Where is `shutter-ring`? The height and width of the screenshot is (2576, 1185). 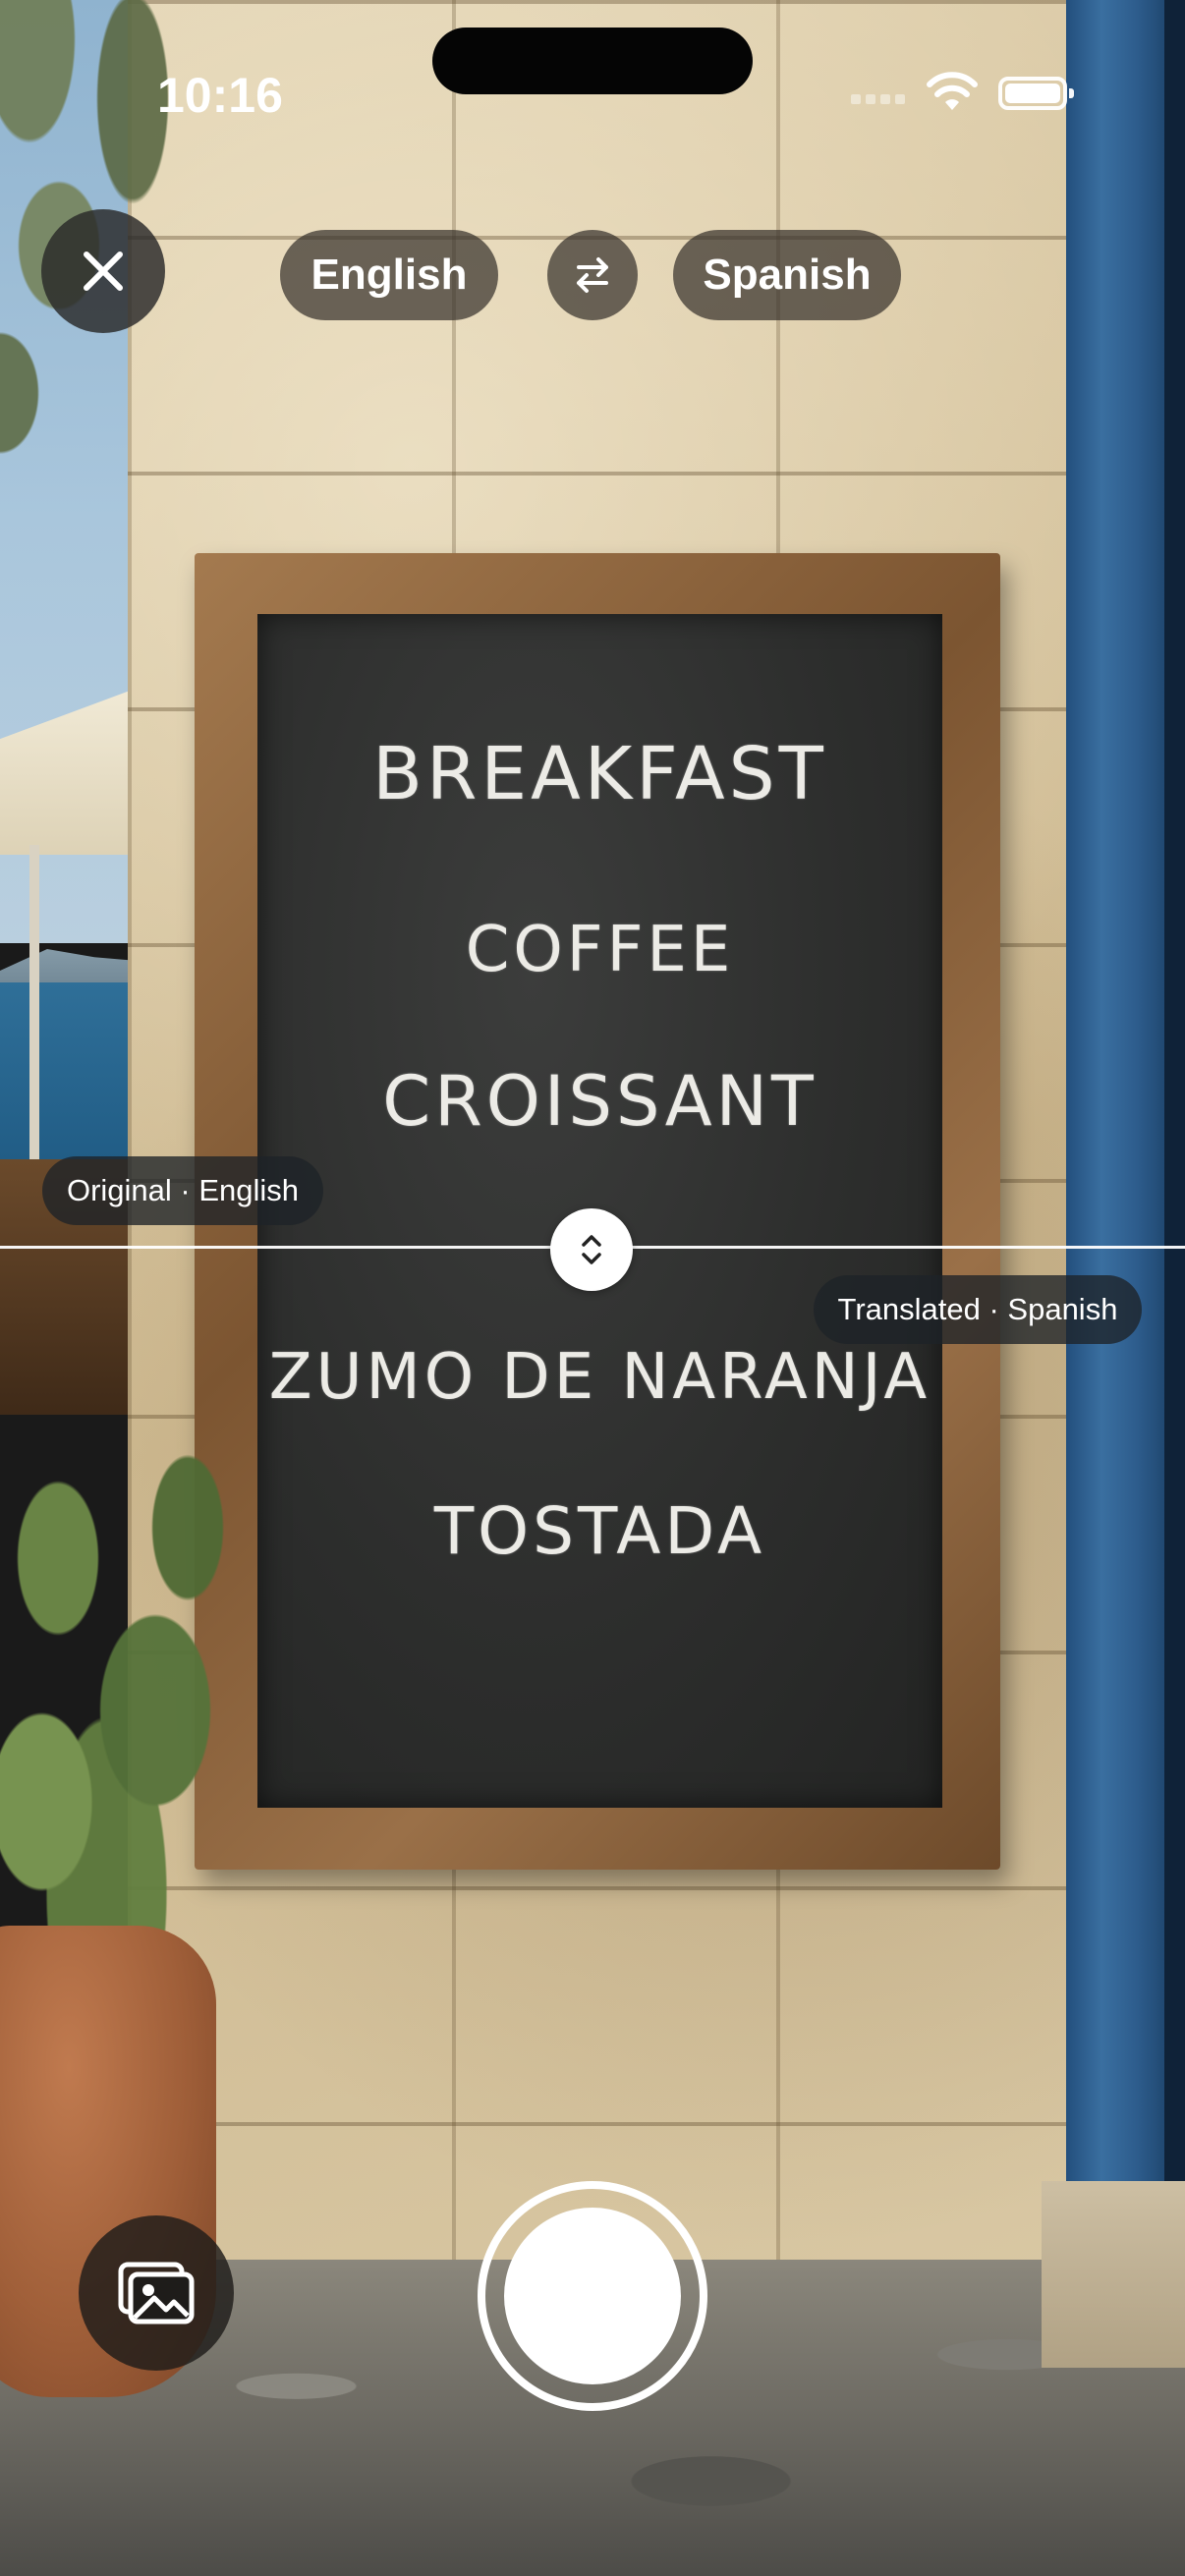
shutter-ring is located at coordinates (592, 2296).